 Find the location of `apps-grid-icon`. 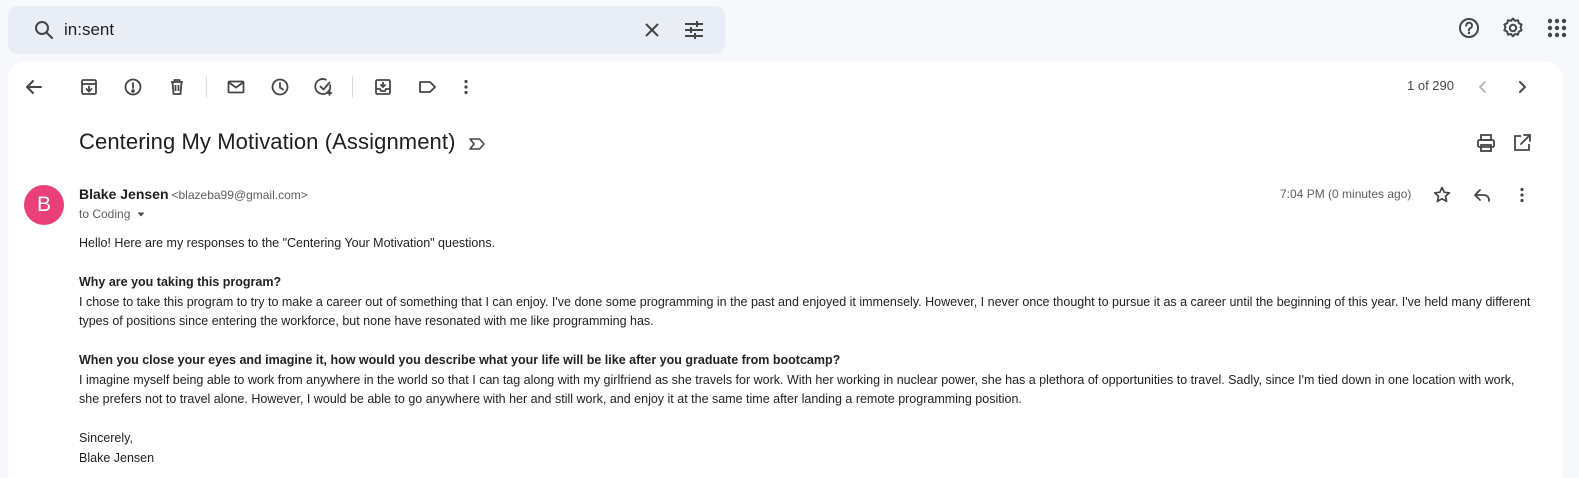

apps-grid-icon is located at coordinates (1557, 28).